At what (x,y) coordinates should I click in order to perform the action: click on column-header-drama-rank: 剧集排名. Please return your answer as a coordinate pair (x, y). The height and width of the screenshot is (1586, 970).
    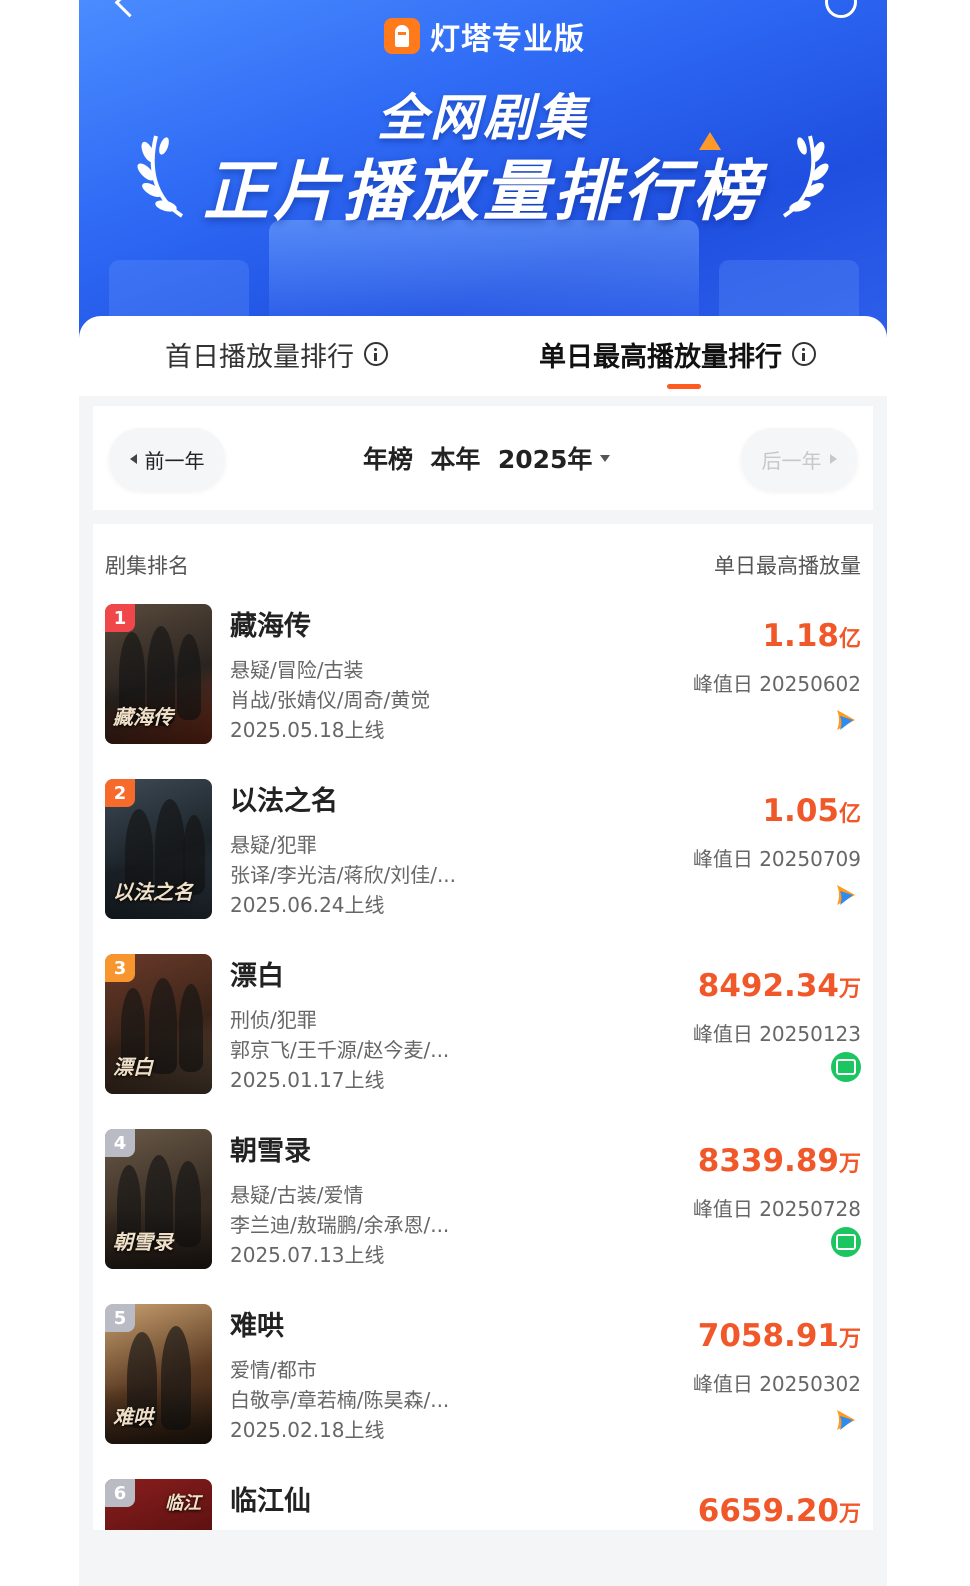
    Looking at the image, I should click on (147, 566).